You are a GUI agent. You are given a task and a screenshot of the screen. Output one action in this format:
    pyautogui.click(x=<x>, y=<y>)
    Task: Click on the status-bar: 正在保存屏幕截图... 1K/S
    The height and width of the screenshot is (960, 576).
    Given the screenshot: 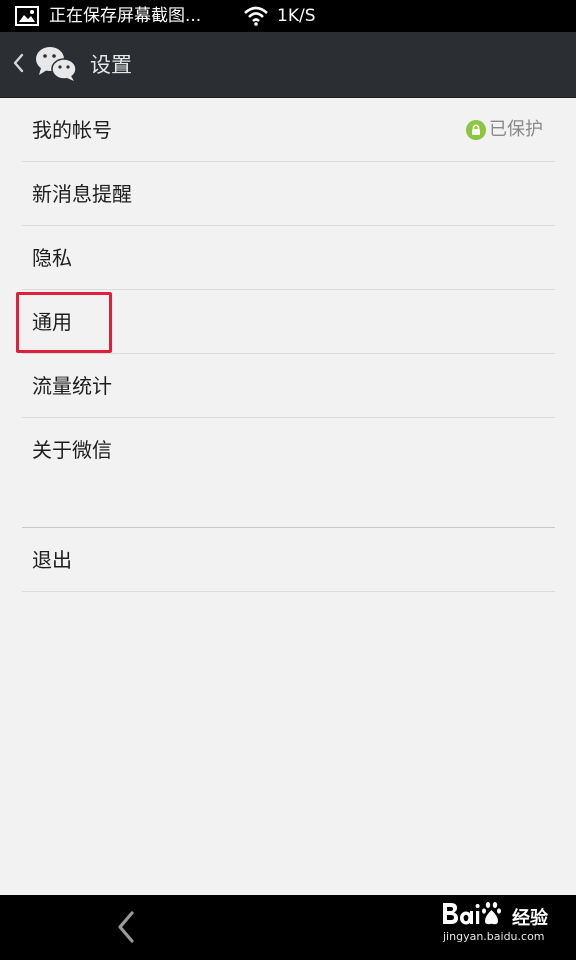 What is the action you would take?
    pyautogui.click(x=288, y=16)
    